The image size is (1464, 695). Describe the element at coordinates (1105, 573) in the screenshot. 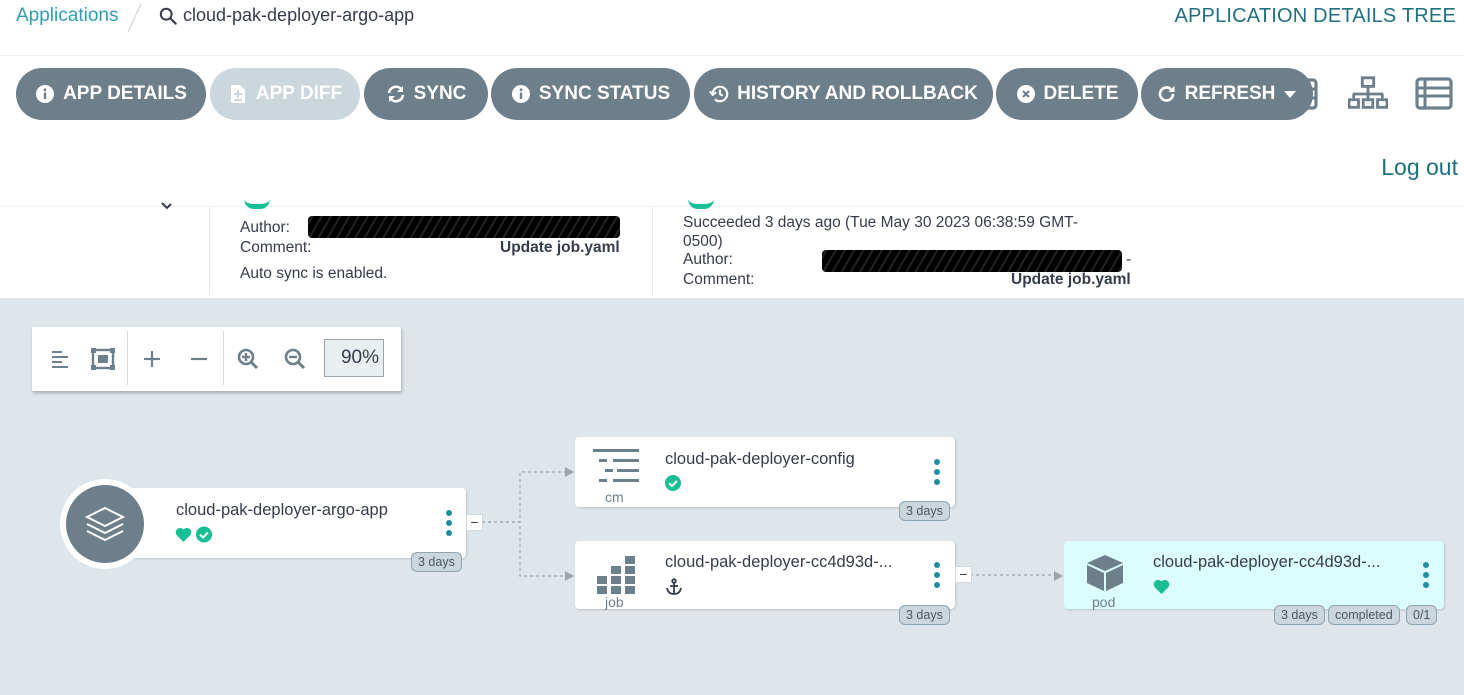

I see `pod-icon` at that location.